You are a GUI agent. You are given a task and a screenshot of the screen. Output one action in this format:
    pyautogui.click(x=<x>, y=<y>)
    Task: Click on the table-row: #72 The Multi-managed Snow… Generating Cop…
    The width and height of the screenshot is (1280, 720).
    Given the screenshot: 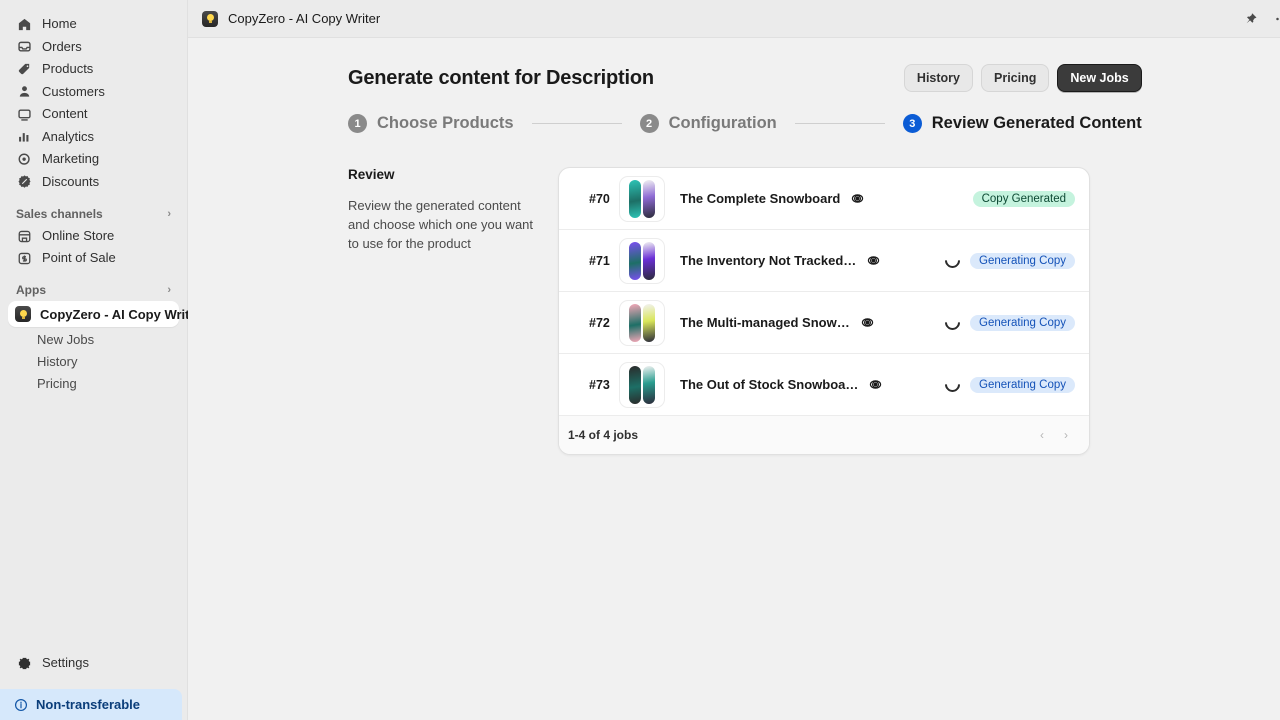 What is the action you would take?
    pyautogui.click(x=824, y=323)
    